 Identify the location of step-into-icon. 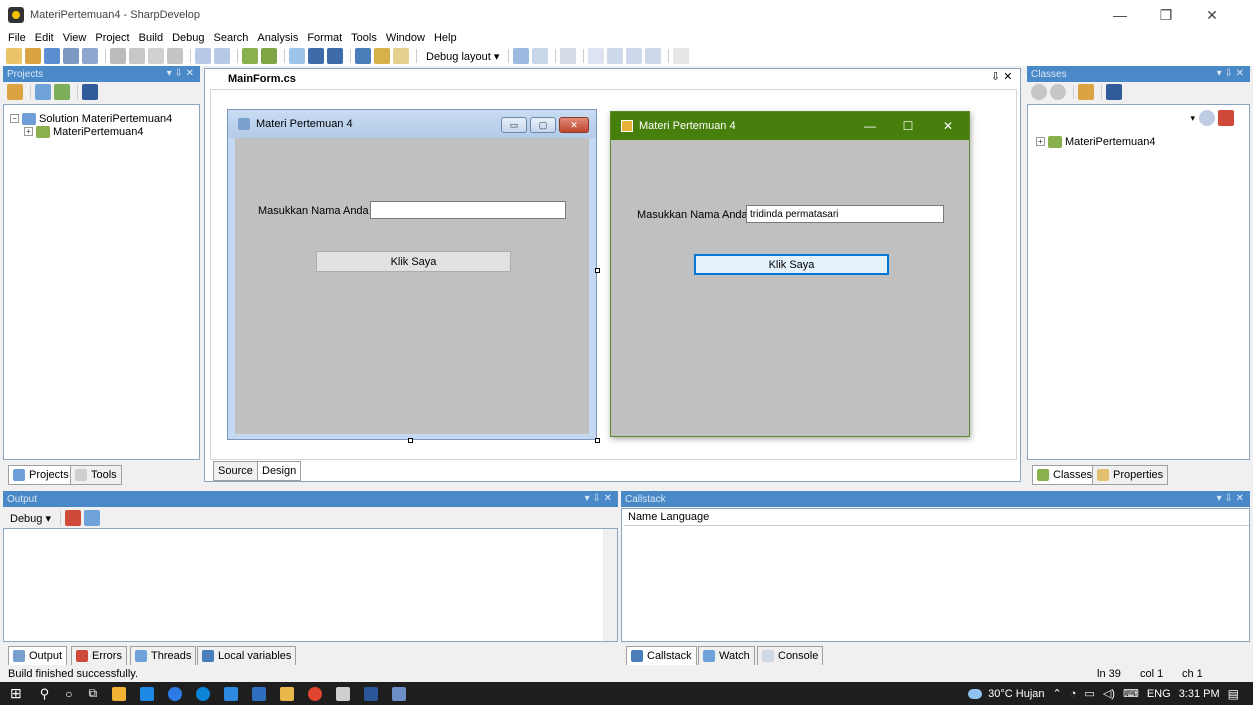
(382, 56).